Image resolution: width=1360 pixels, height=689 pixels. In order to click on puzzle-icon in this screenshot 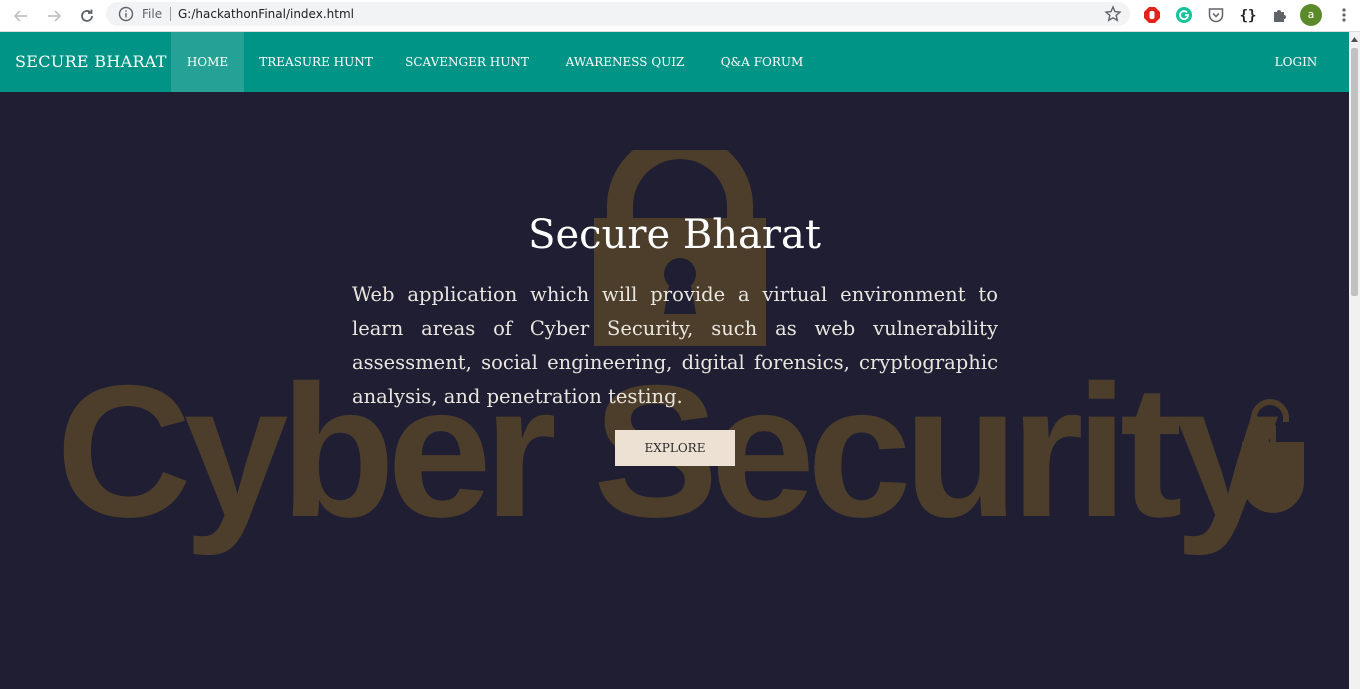, I will do `click(1280, 15)`.